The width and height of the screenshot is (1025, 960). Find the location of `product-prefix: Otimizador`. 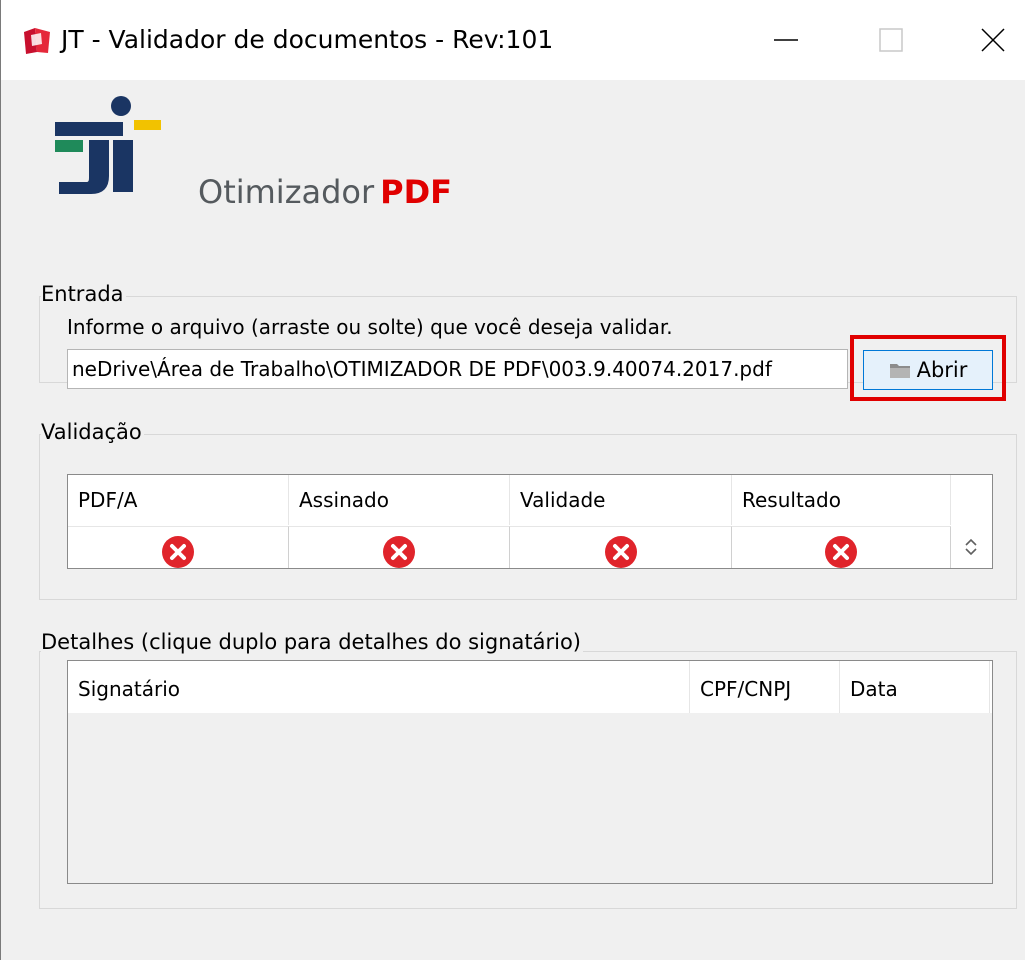

product-prefix: Otimizador is located at coordinates (286, 192).